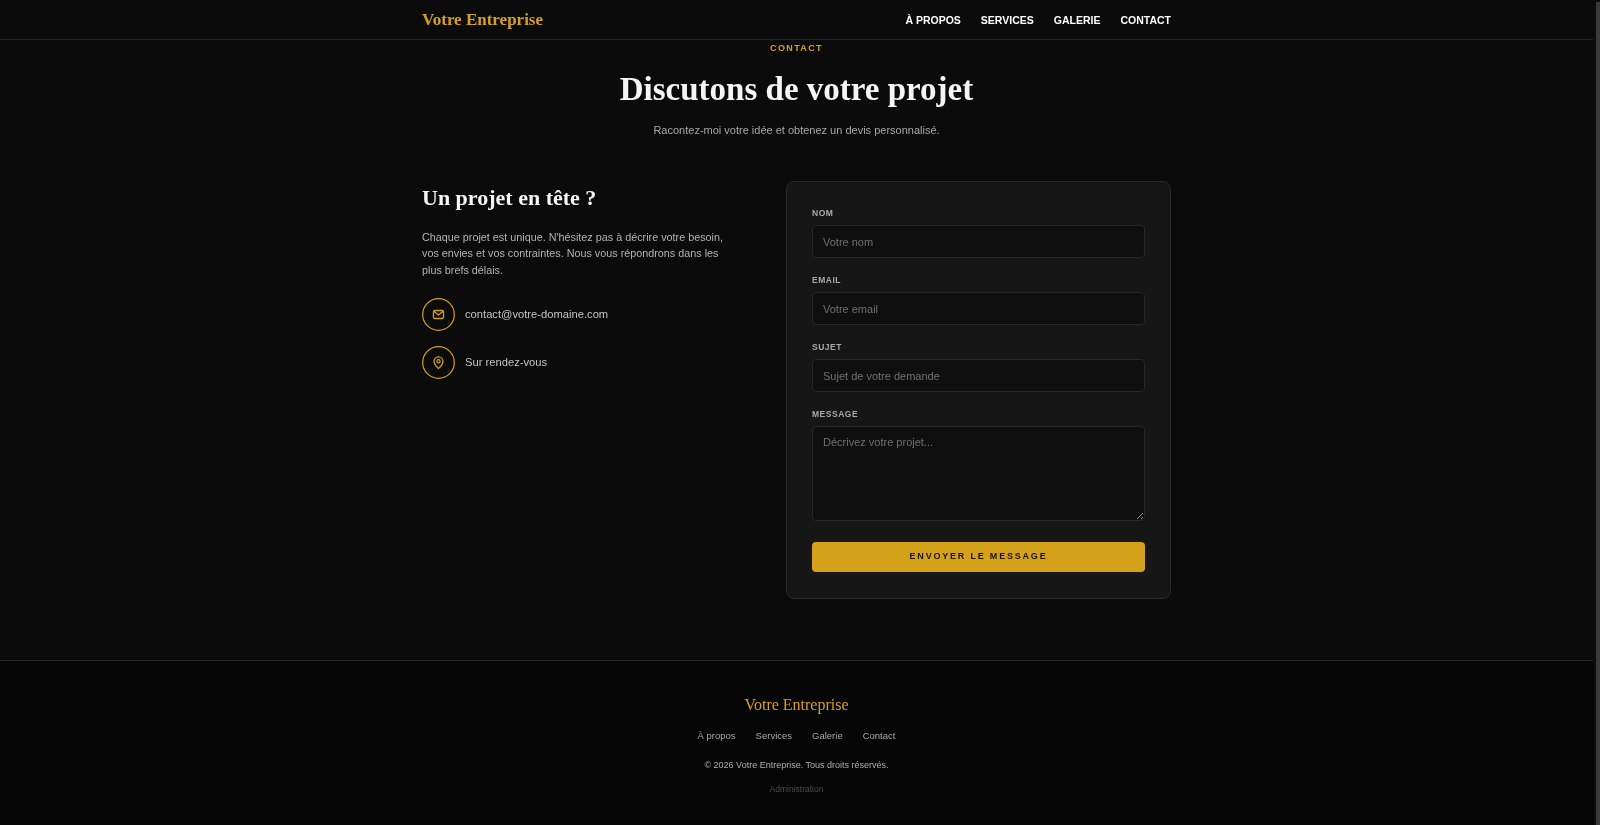 The height and width of the screenshot is (825, 1600). Describe the element at coordinates (483, 19) in the screenshot. I see `logo: Votre Entreprise` at that location.